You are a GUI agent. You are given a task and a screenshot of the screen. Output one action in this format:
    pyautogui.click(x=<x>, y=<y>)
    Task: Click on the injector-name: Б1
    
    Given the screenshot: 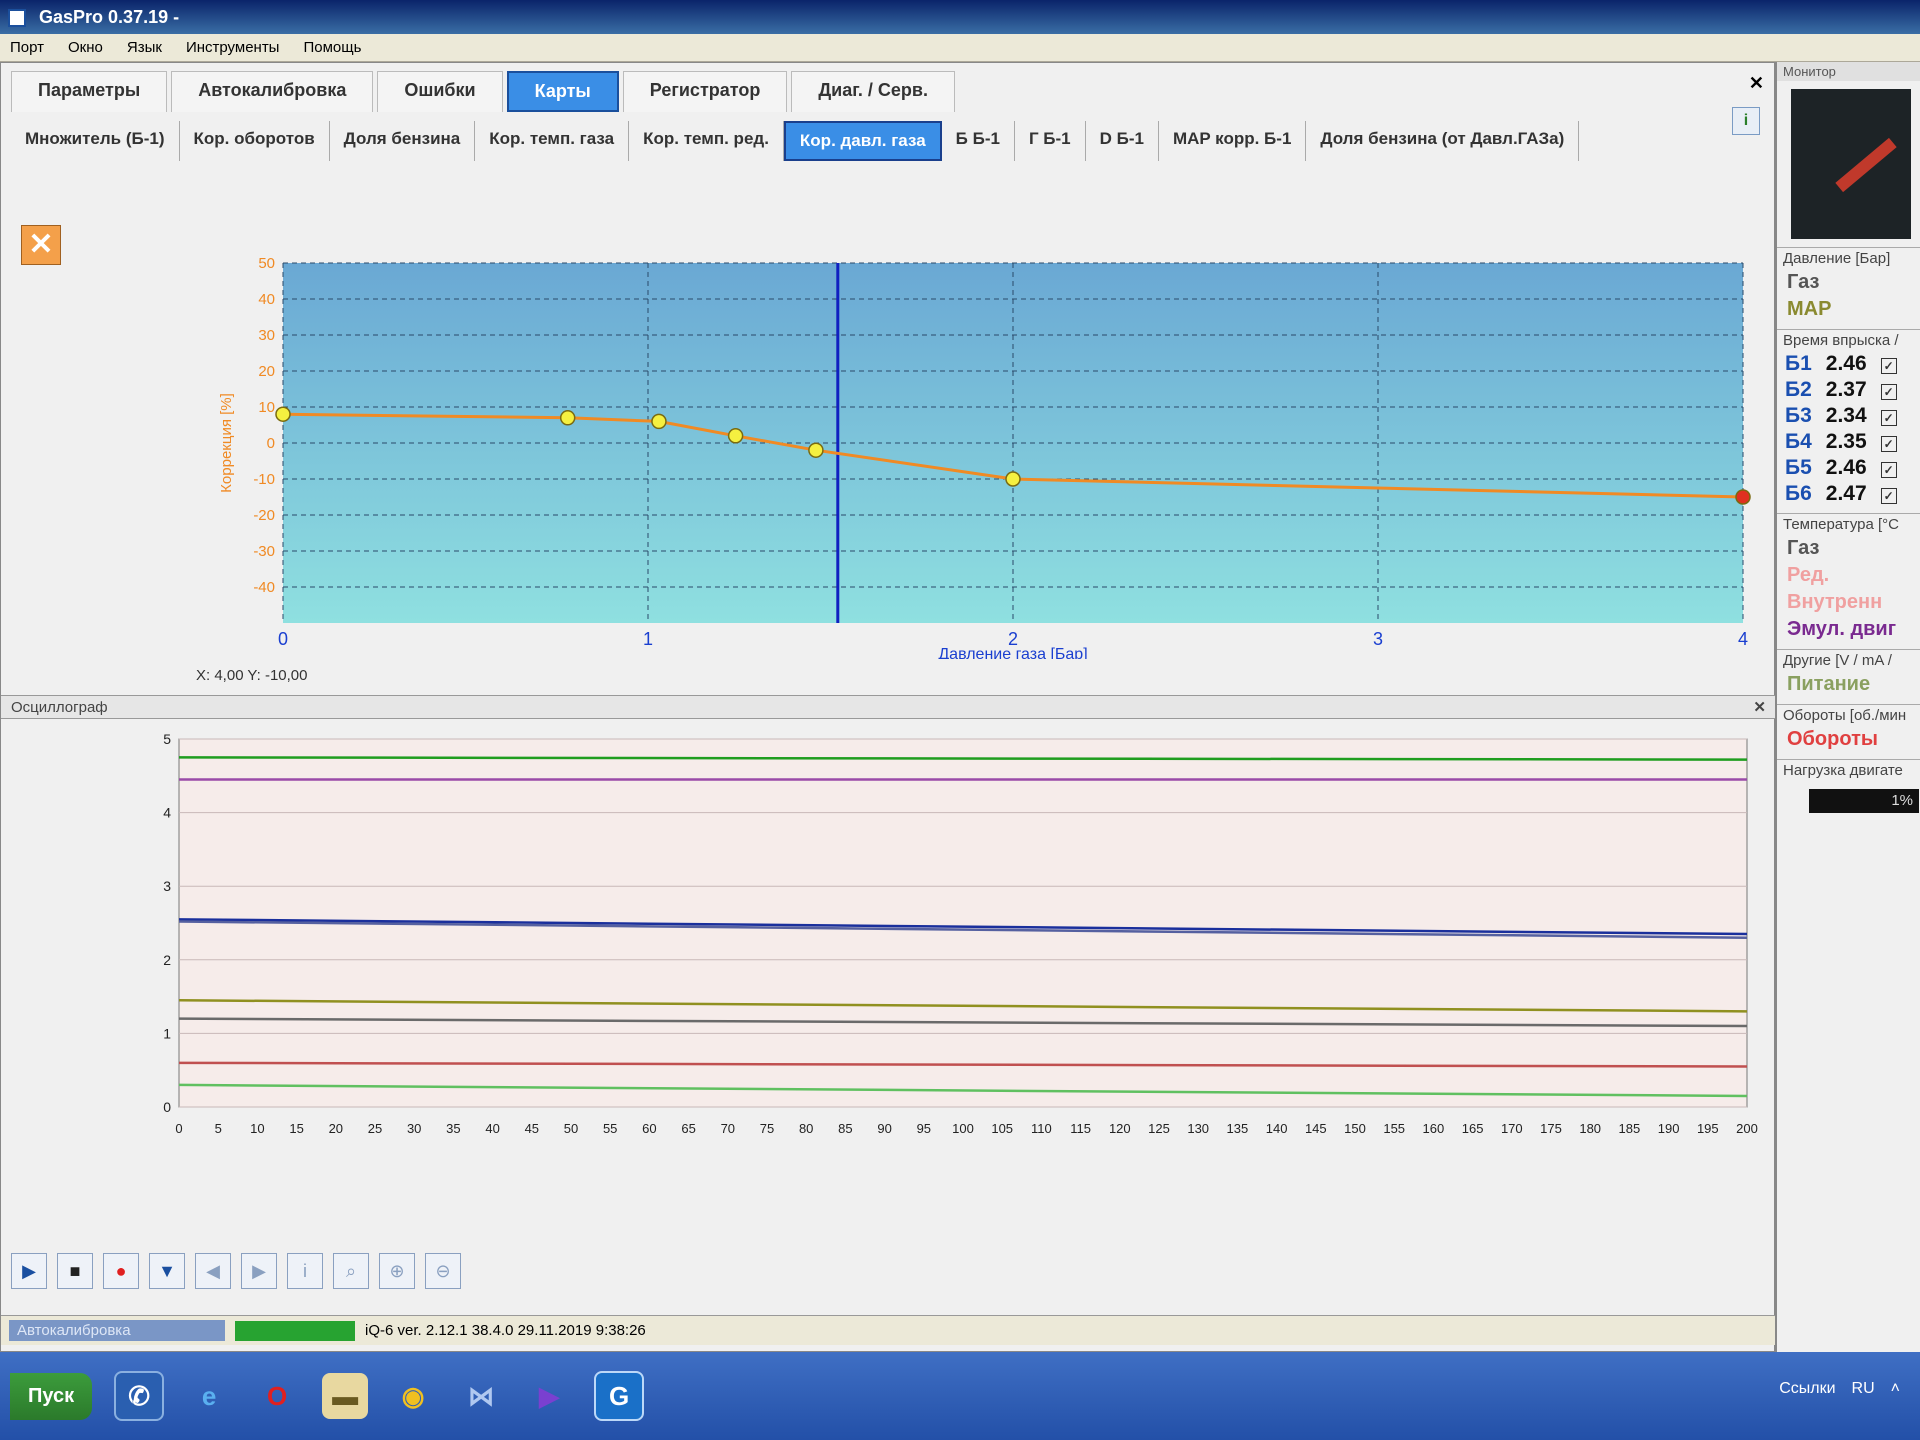 What is the action you would take?
    pyautogui.click(x=1798, y=363)
    